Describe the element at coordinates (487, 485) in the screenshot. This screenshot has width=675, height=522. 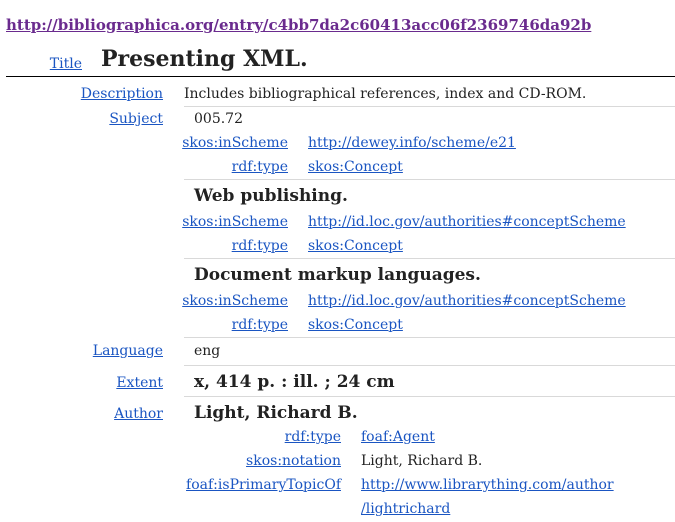
I see `librarything-link: http://www.librarything.com/author` at that location.